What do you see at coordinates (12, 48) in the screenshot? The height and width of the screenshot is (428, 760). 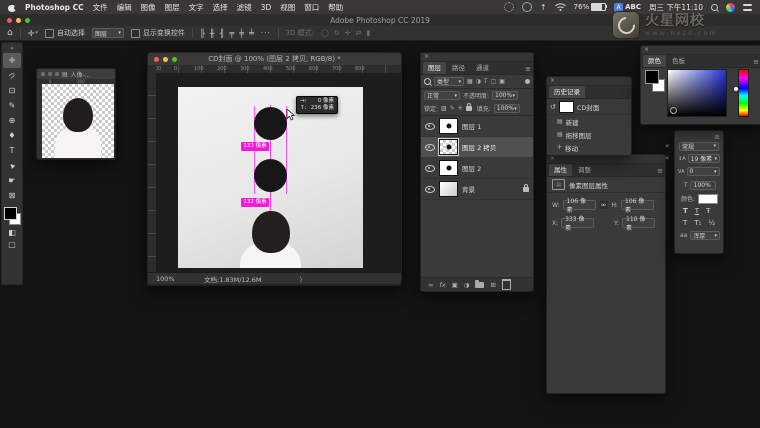 I see `toolbar-collapse-icon: »` at bounding box center [12, 48].